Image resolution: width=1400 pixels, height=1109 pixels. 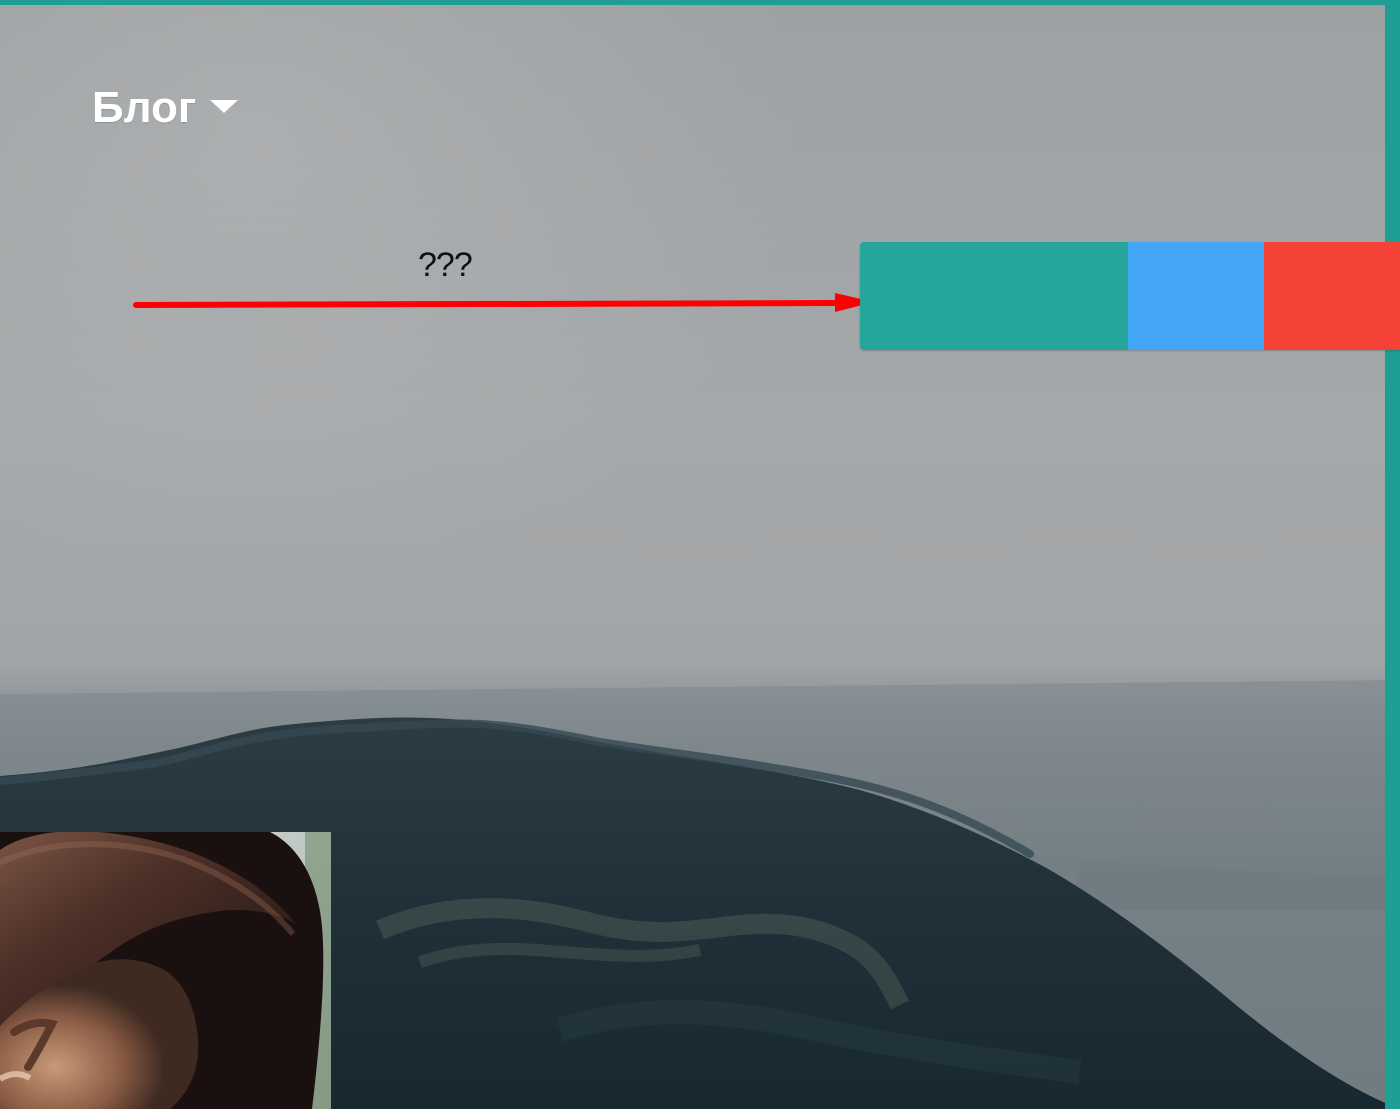 I want to click on blog-menu: Блог, so click(x=165, y=107).